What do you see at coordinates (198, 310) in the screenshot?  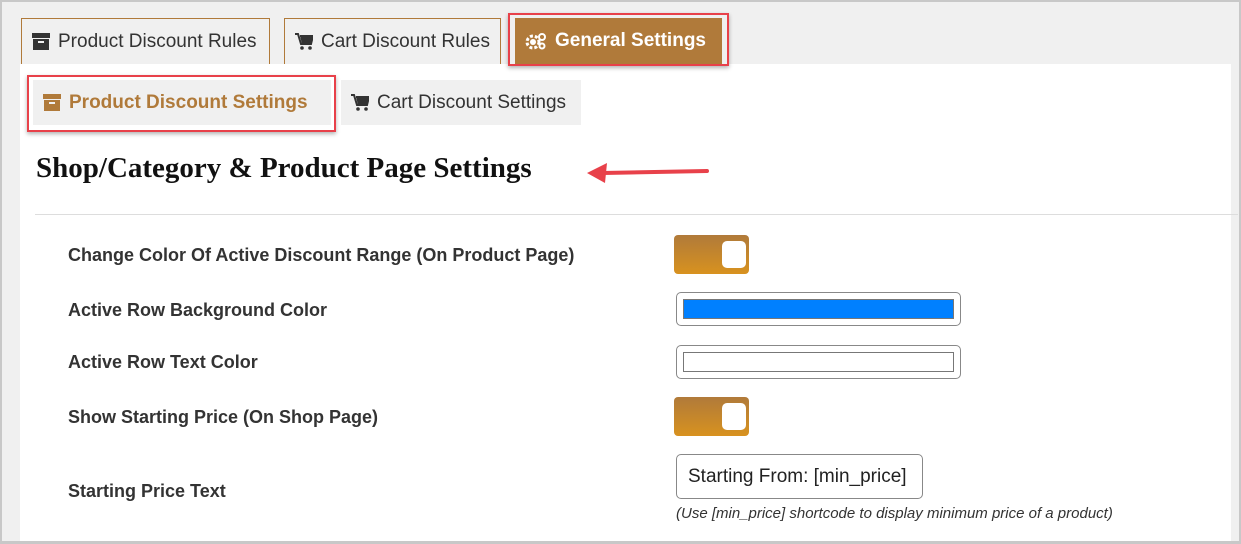 I see `active-bg-label: Active Row Background Color` at bounding box center [198, 310].